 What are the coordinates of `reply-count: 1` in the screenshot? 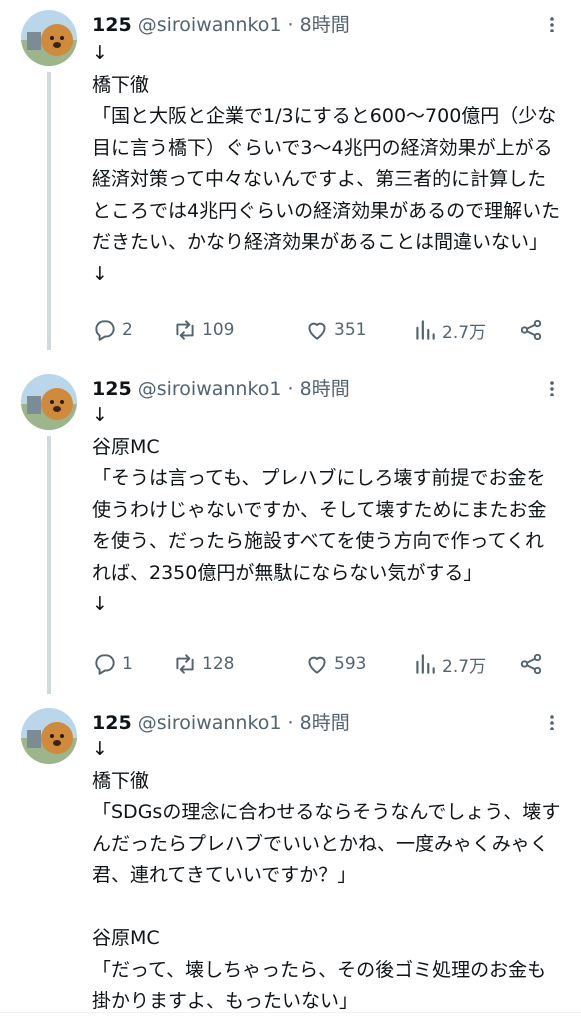 It's located at (127, 664).